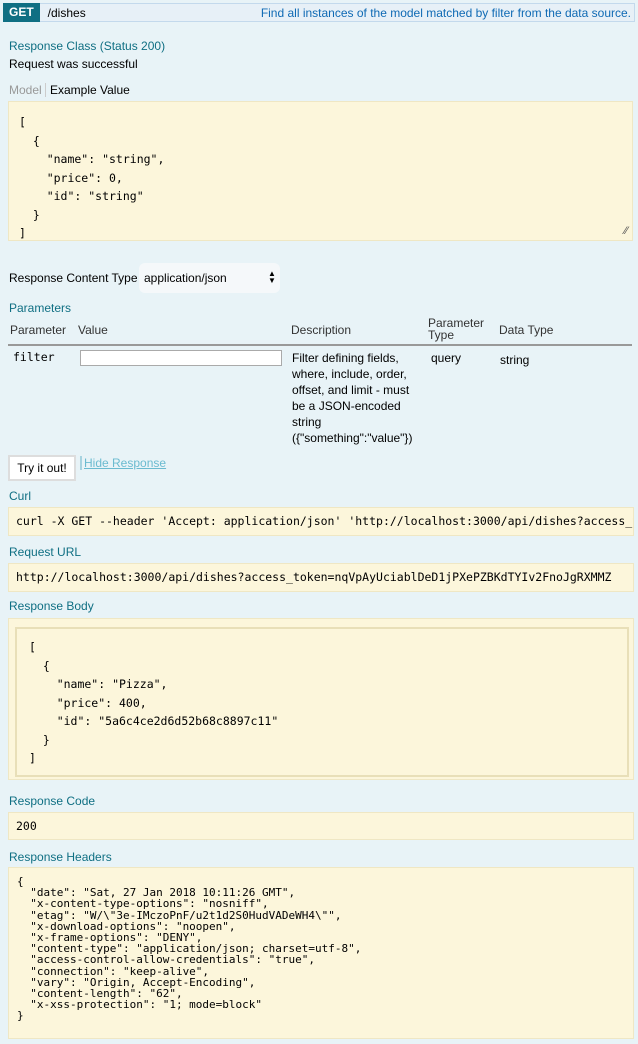  Describe the element at coordinates (321, 826) in the screenshot. I see `response-code-box: 200` at that location.